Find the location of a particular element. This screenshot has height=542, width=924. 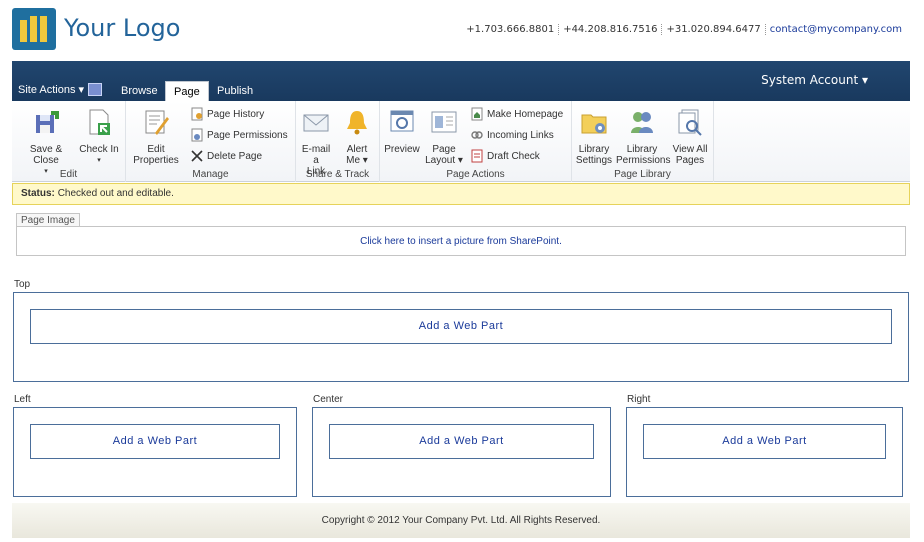

save-icon is located at coordinates (47, 122).